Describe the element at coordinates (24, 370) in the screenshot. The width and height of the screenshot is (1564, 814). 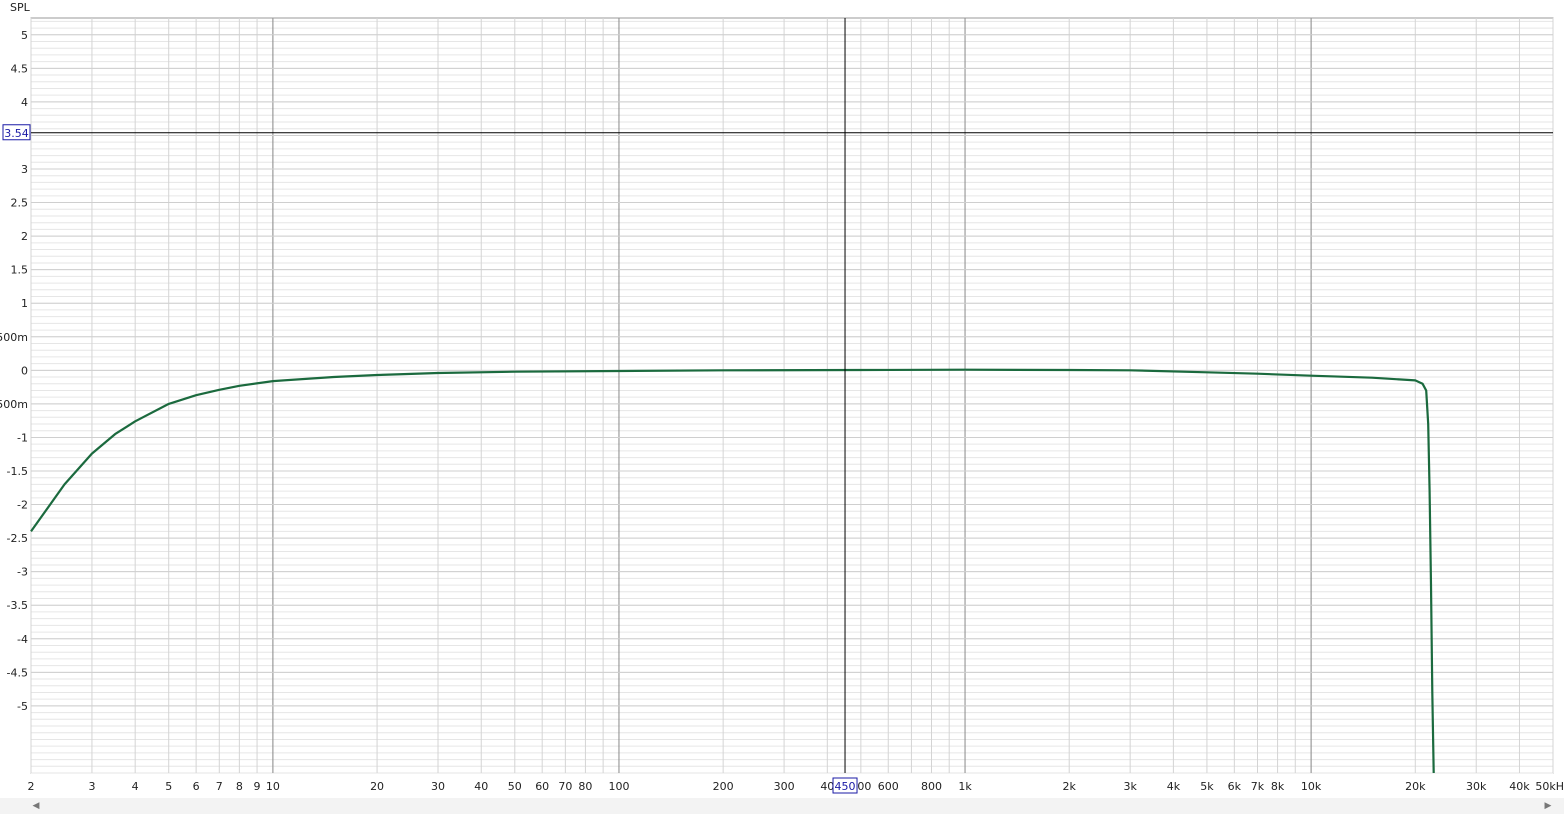
I see `y-tick-label: 0` at that location.